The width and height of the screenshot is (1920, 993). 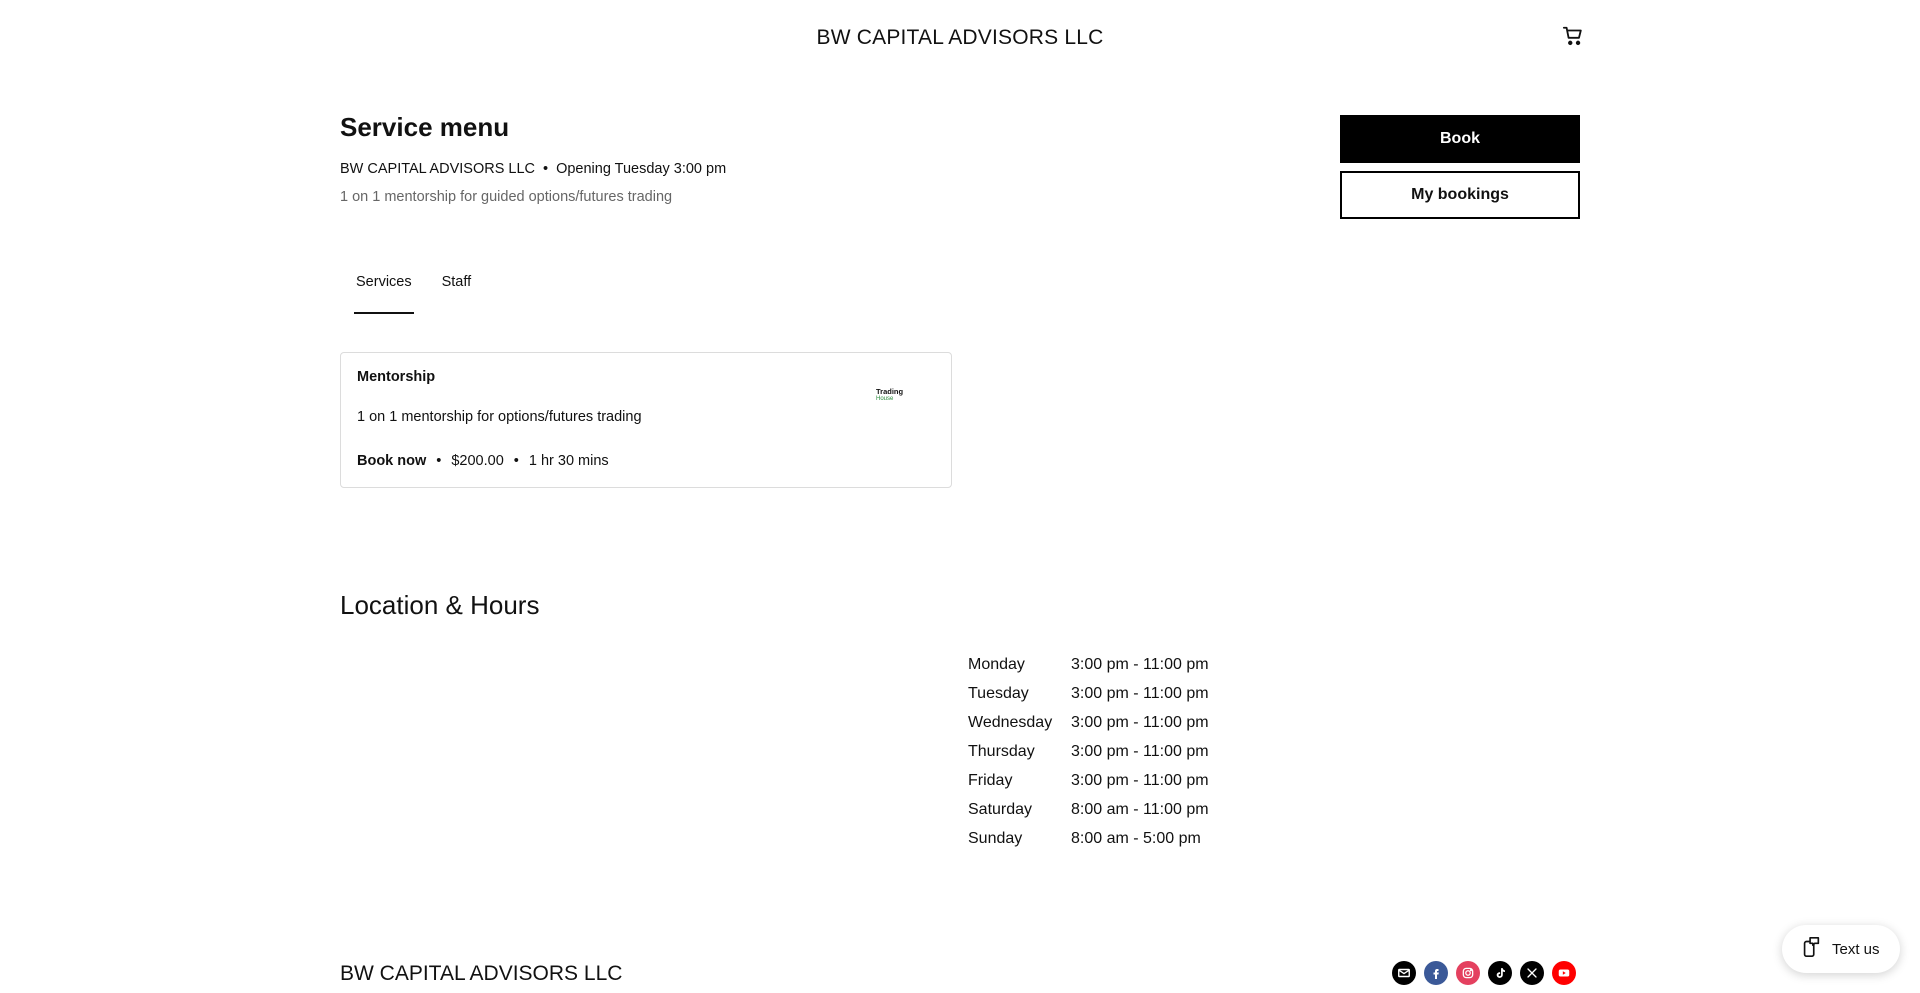 I want to click on hours-day: Friday, so click(x=990, y=780).